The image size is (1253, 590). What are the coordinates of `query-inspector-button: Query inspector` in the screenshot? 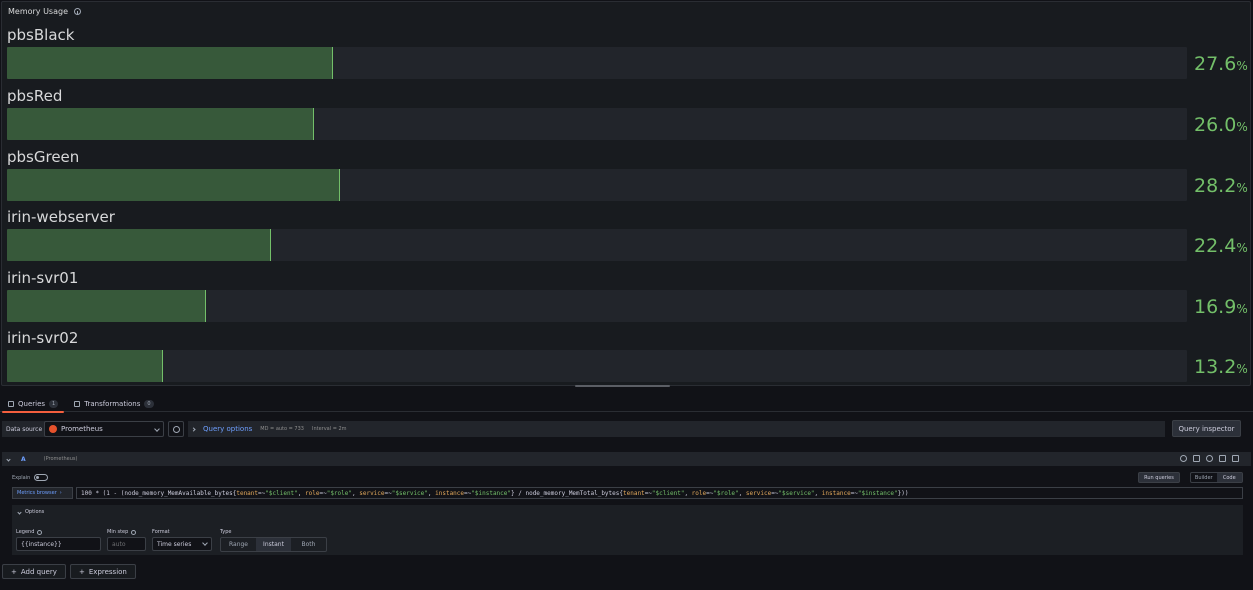 It's located at (1206, 428).